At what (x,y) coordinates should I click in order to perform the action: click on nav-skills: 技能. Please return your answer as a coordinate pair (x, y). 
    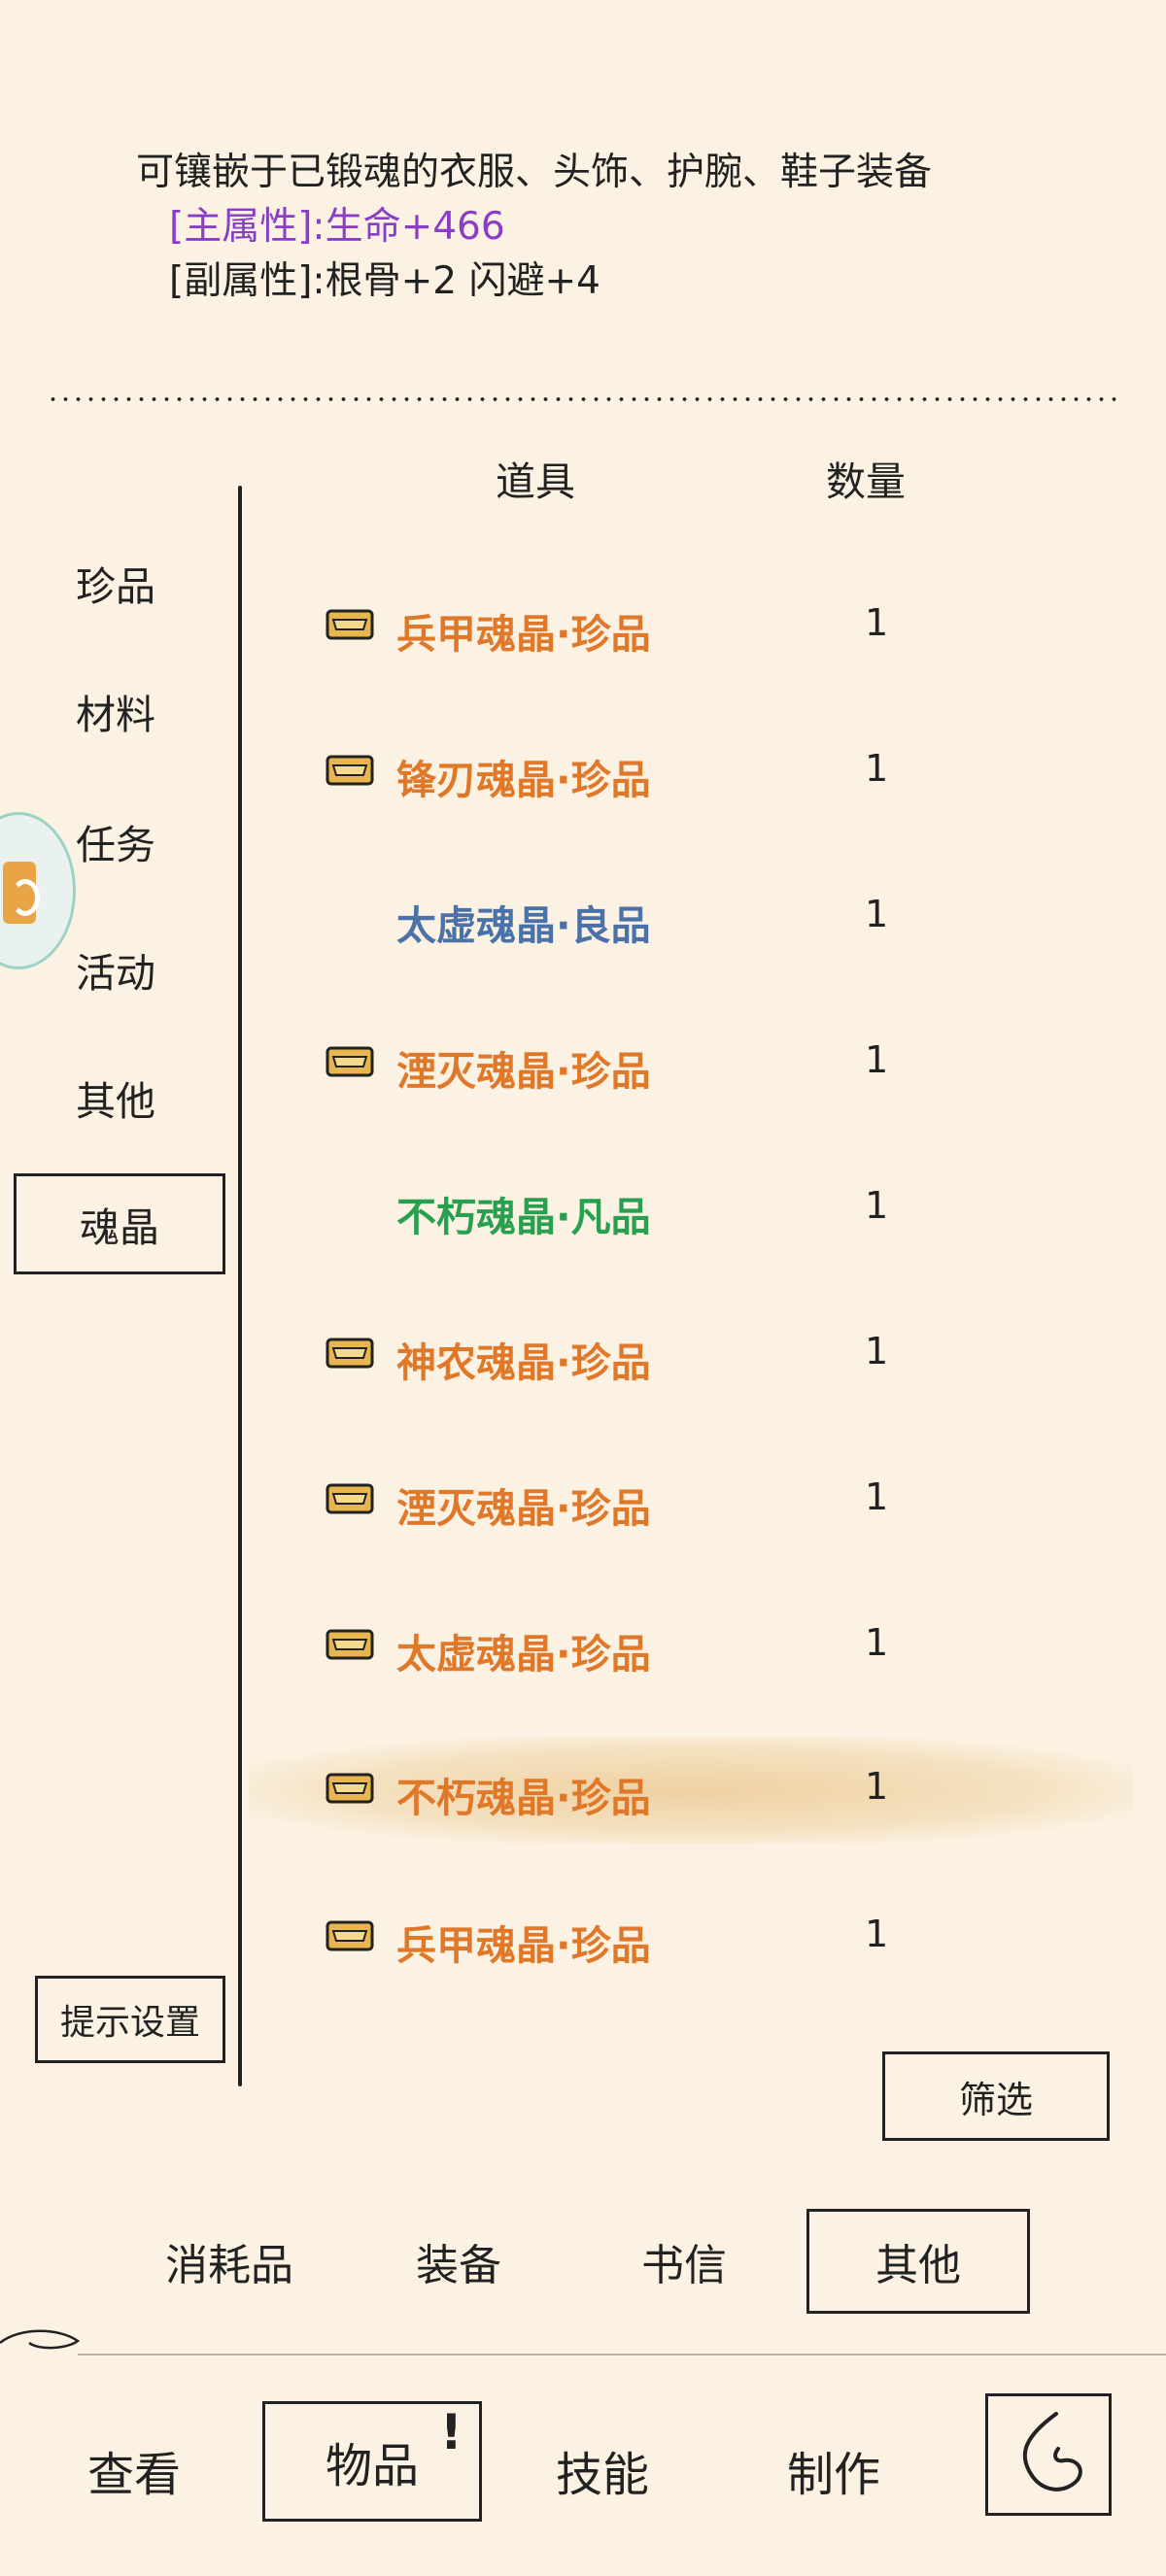
    Looking at the image, I should click on (602, 2470).